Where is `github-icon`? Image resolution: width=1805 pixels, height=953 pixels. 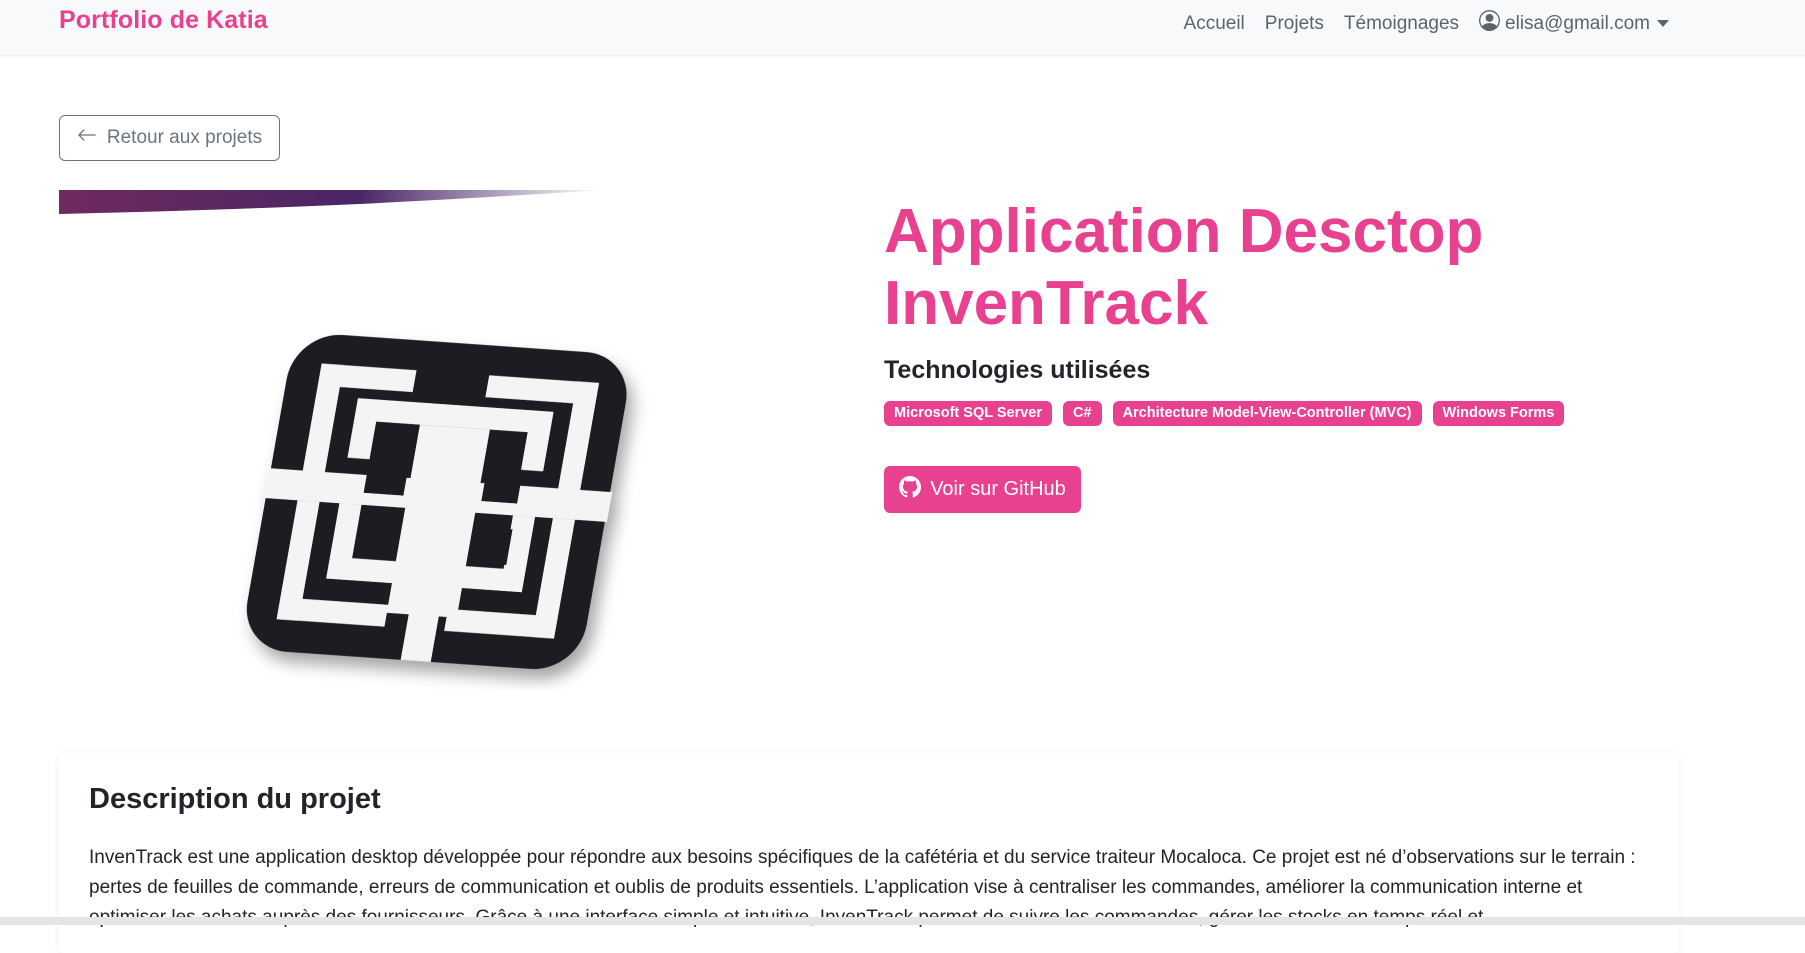
github-icon is located at coordinates (910, 489).